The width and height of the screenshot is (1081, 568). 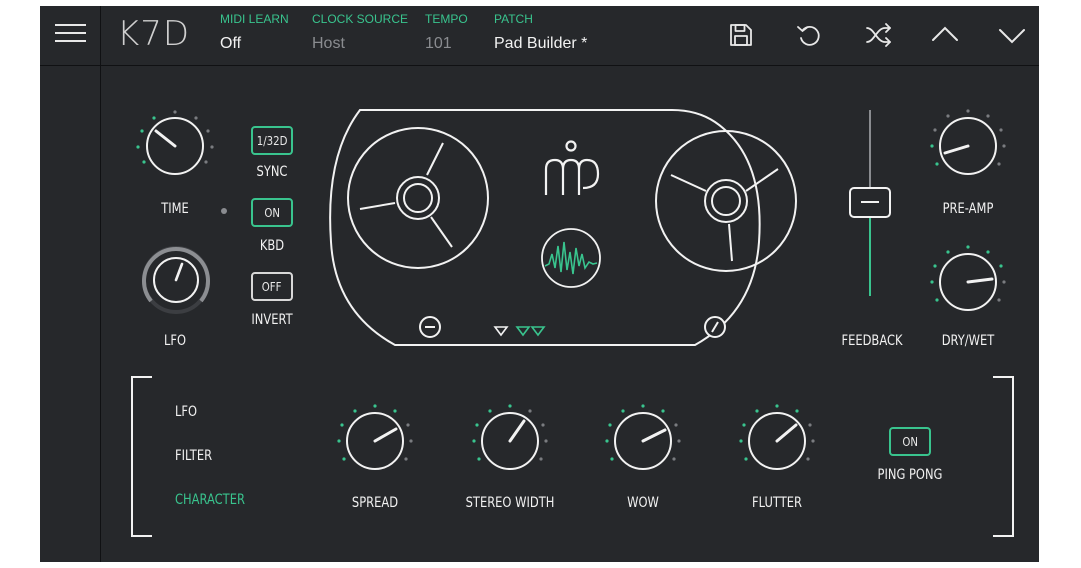 What do you see at coordinates (968, 209) in the screenshot?
I see `pre-amp-label: PRE-AMP` at bounding box center [968, 209].